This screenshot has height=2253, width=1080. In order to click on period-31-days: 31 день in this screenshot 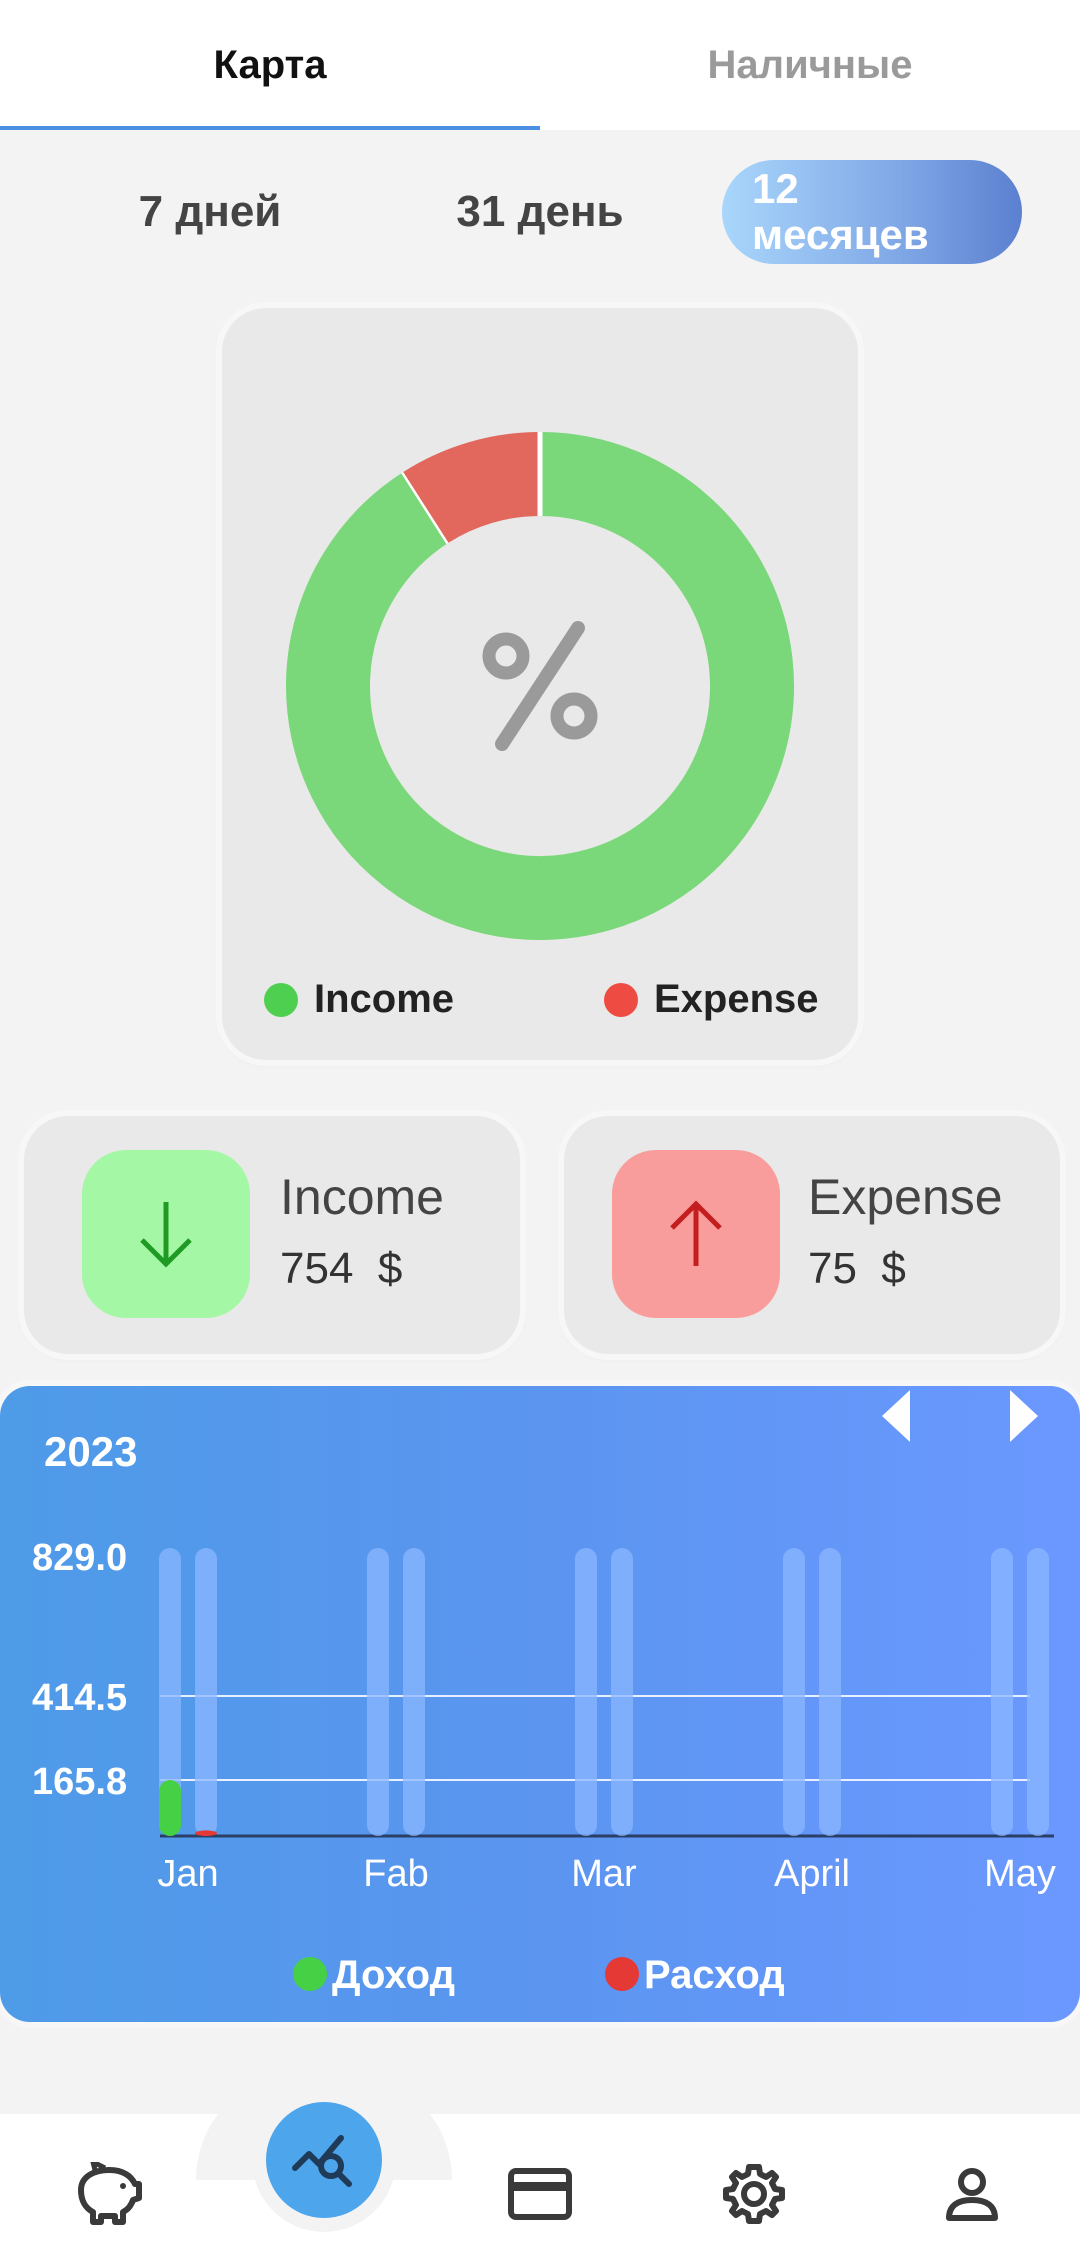, I will do `click(540, 212)`.